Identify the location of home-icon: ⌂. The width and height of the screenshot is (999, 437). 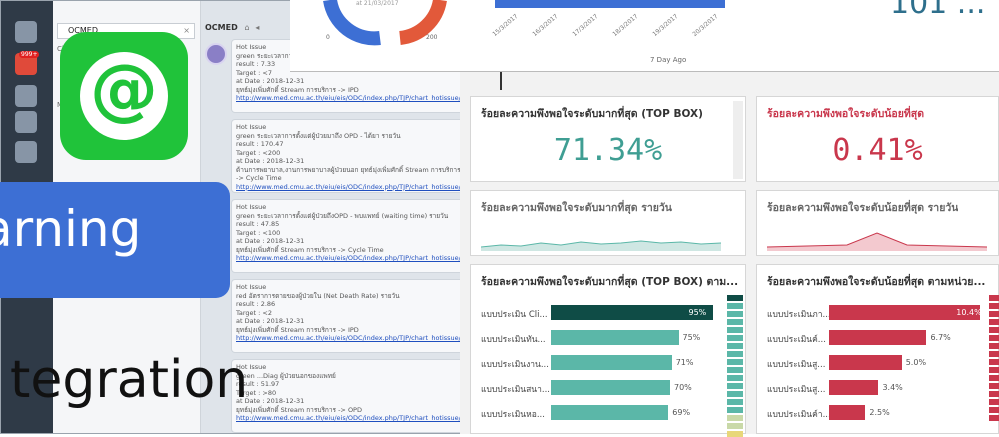
(247, 27).